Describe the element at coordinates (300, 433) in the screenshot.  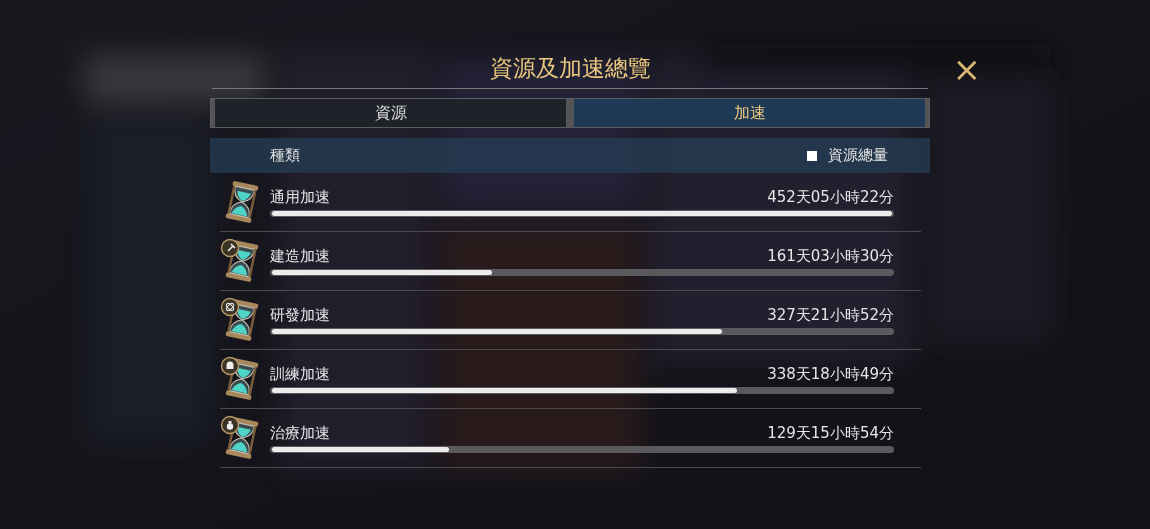
I see `speedup-name: 治療加速` at that location.